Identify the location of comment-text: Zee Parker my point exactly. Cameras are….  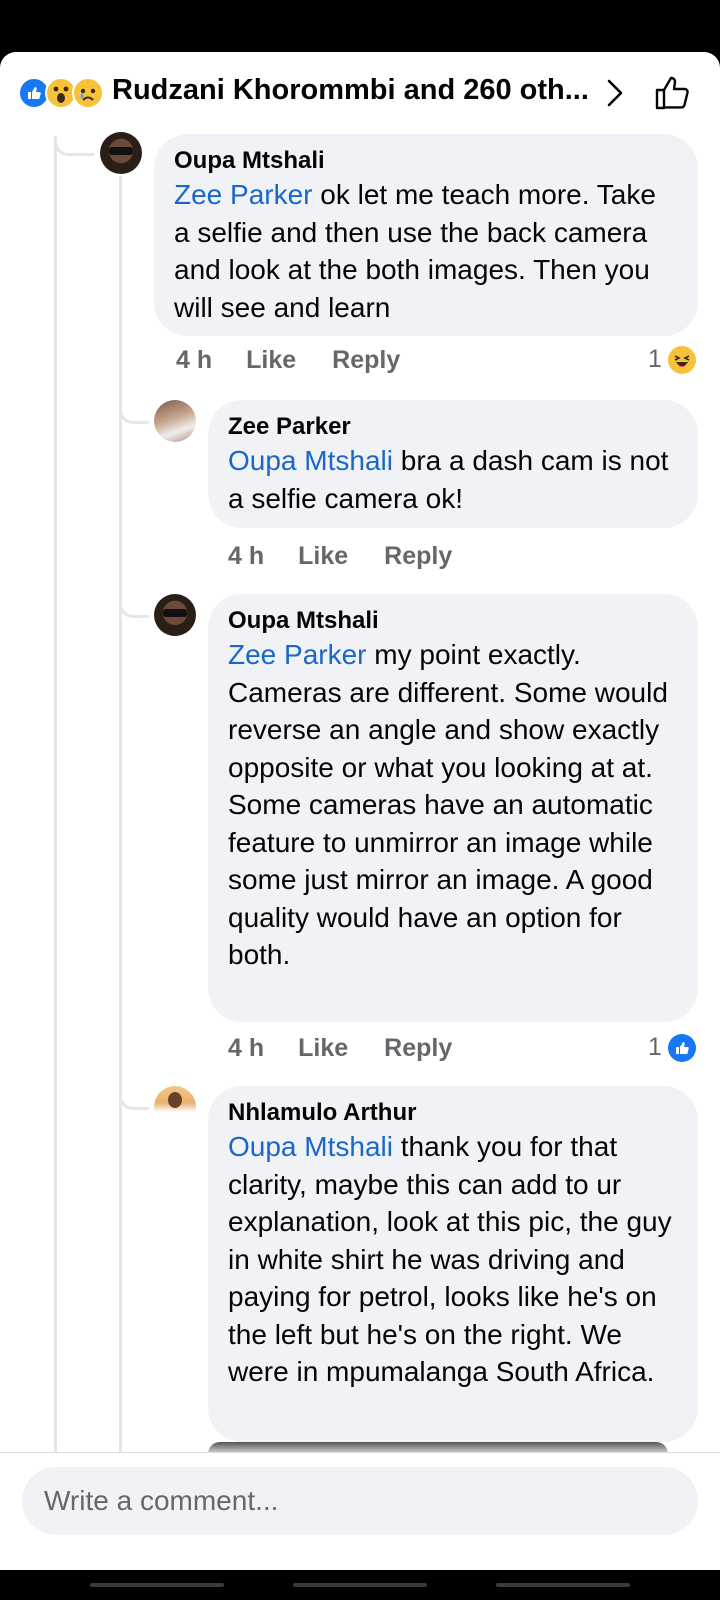
(448, 804).